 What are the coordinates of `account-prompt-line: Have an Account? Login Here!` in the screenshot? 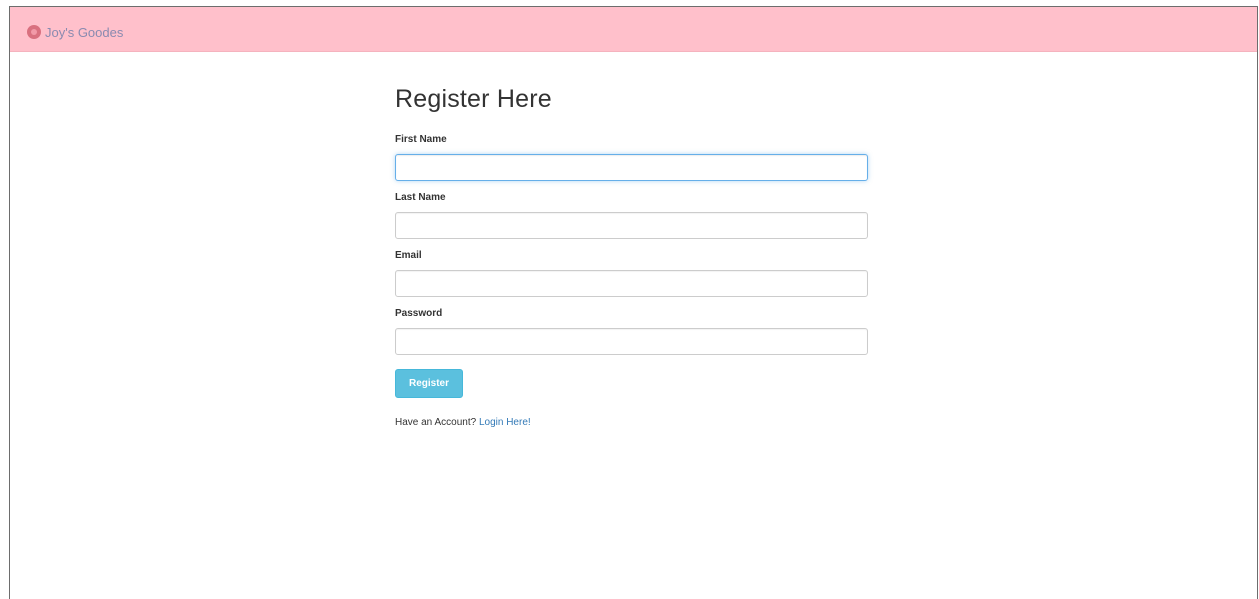 It's located at (632, 422).